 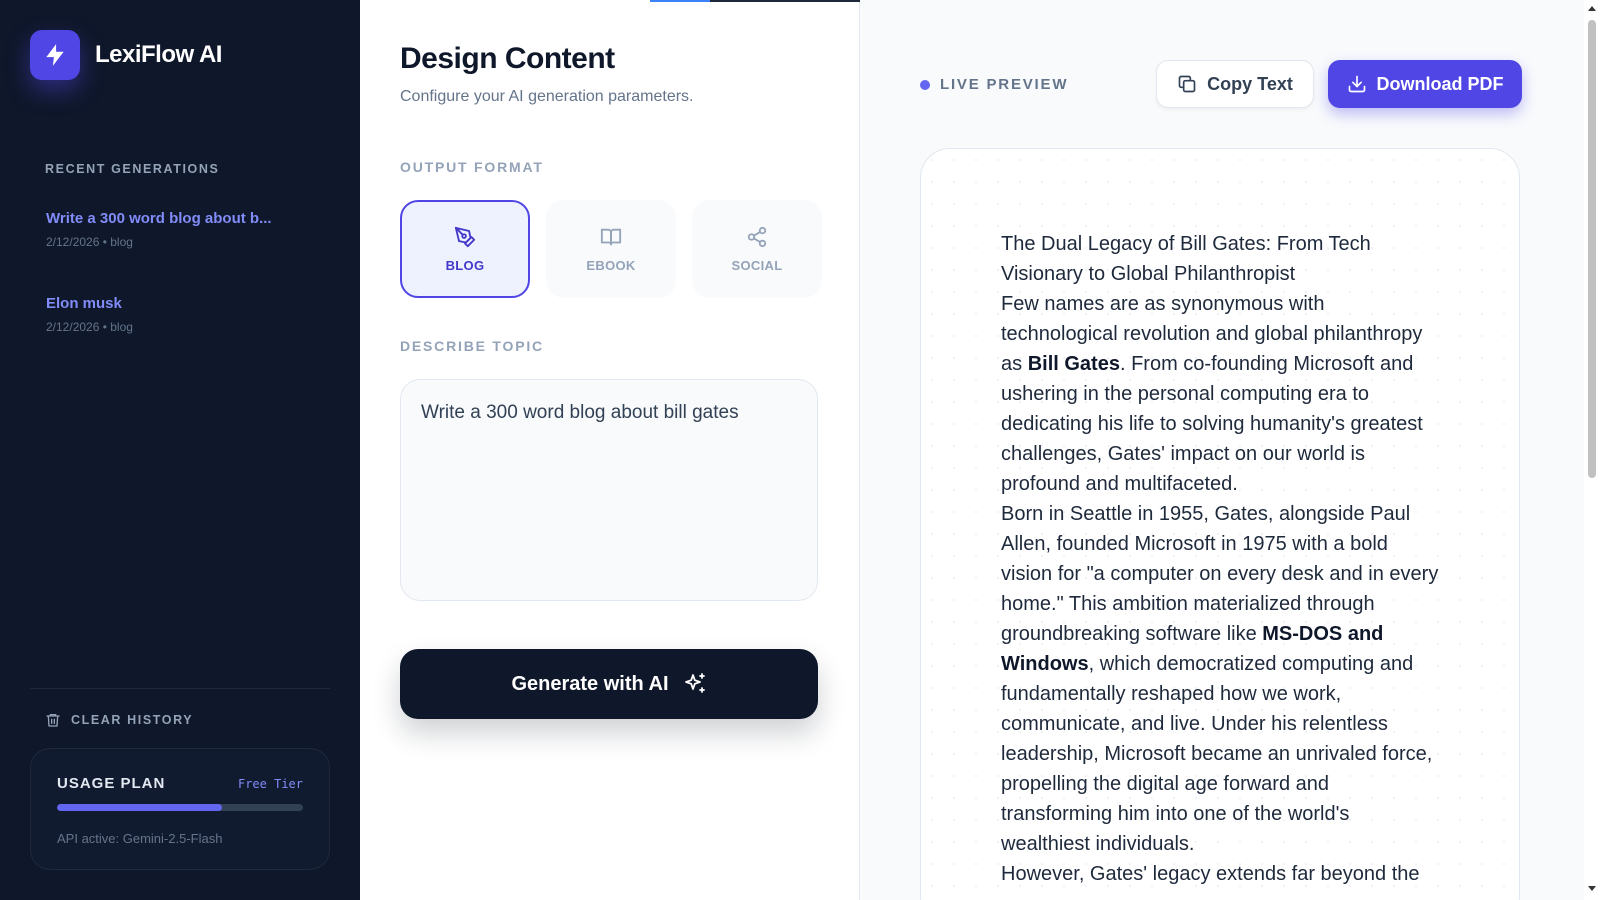 I want to click on format-option-ebook: EBOOK, so click(x=611, y=249).